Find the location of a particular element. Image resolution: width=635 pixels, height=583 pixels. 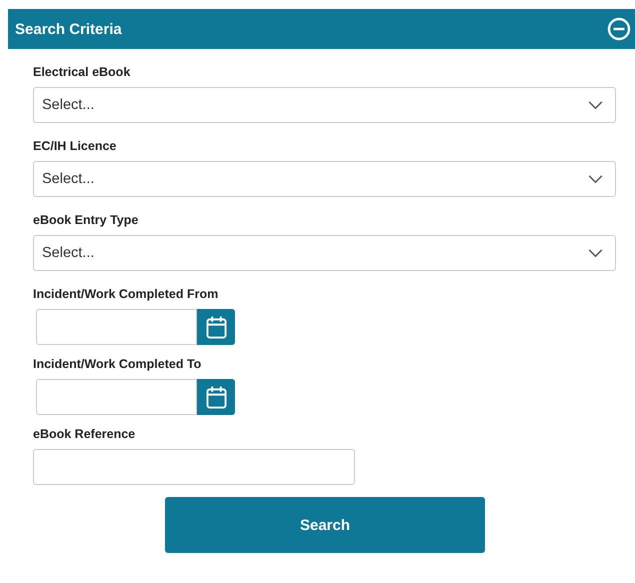

field-label: Incident/Work Completed To is located at coordinates (117, 364).